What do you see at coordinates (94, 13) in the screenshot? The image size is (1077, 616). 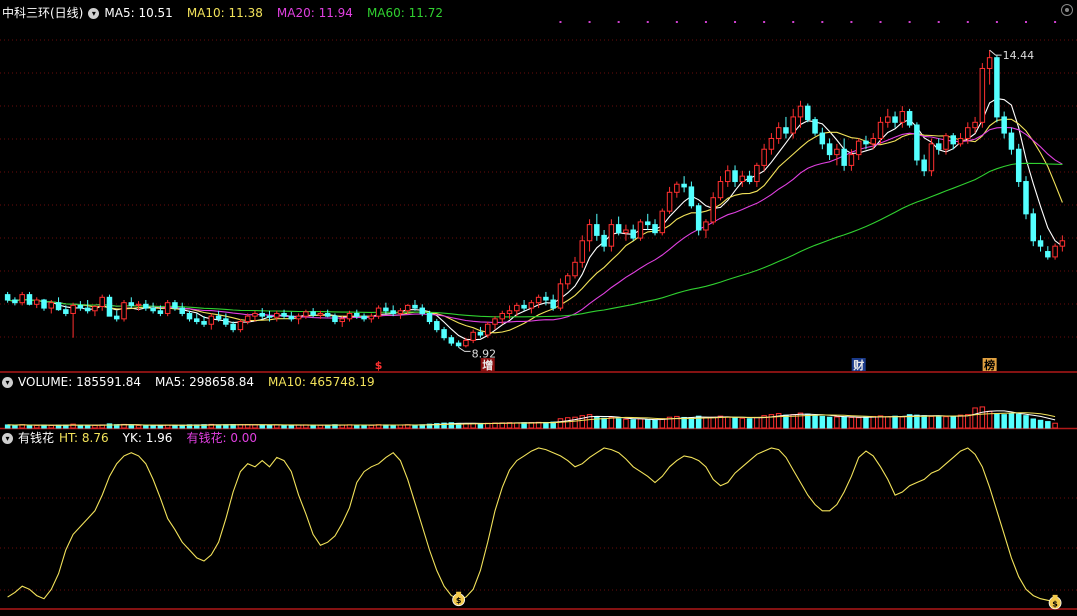 I see `price-panel-toggle-icon: ▾` at bounding box center [94, 13].